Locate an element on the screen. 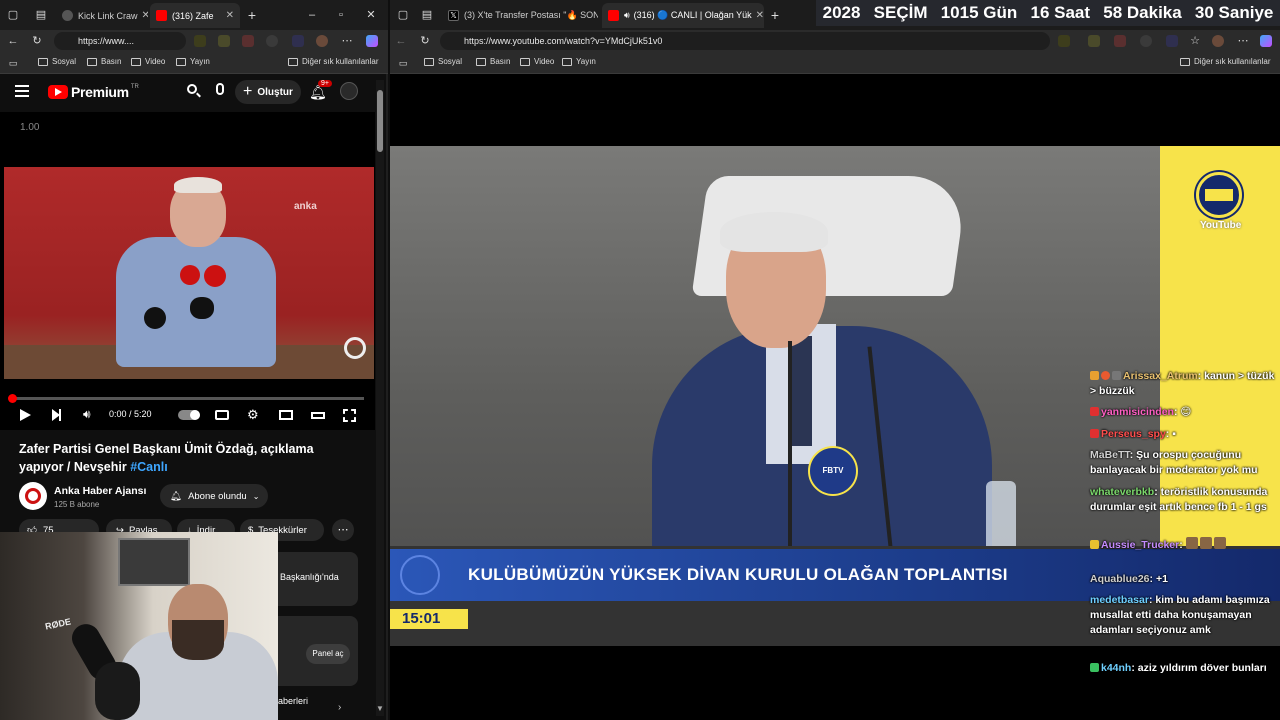  chevron-right-icon: › is located at coordinates (339, 707).